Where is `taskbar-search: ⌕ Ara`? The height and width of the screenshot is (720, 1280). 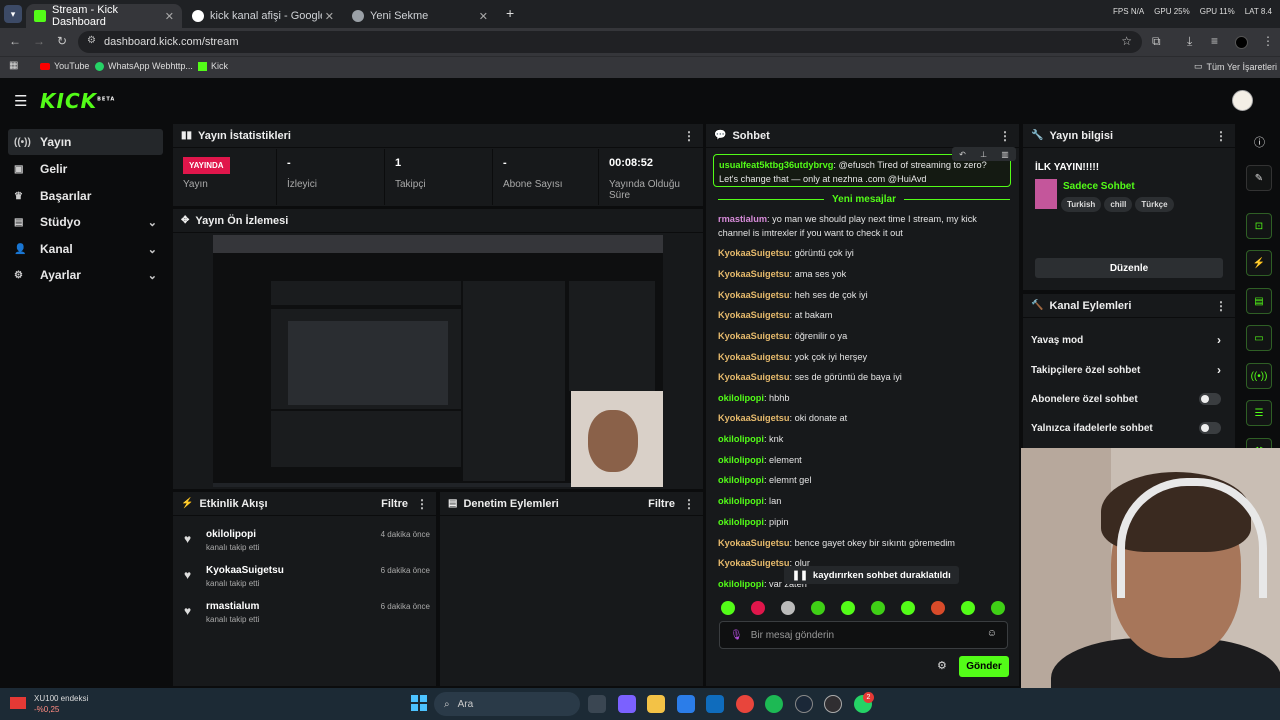 taskbar-search: ⌕ Ara is located at coordinates (507, 704).